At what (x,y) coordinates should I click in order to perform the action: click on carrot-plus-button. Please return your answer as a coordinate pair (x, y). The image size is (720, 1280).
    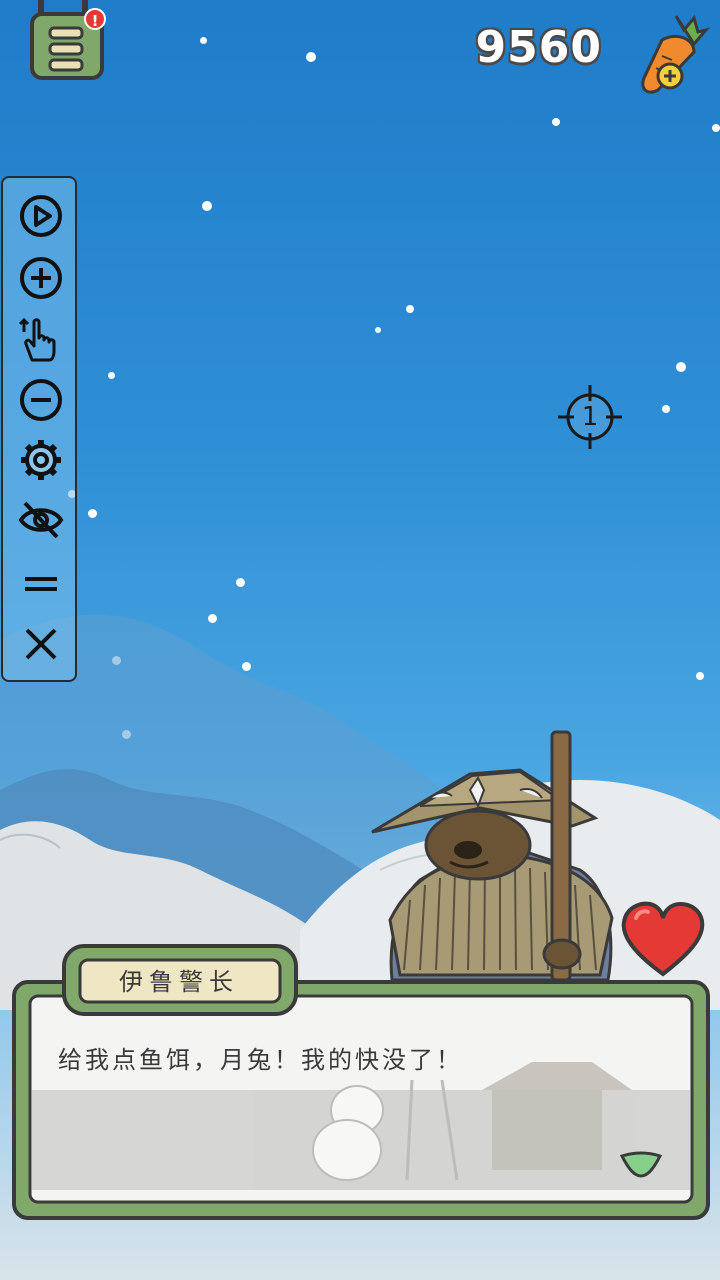
    Looking at the image, I should click on (672, 53).